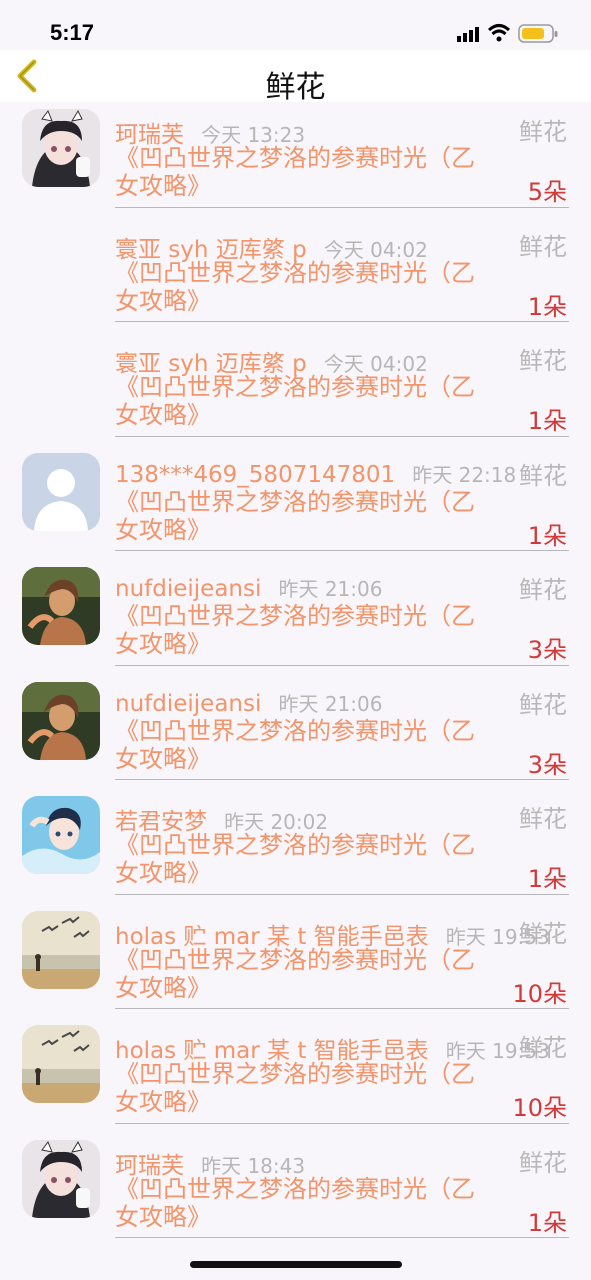 This screenshot has height=1280, width=591. I want to click on signal-icon, so click(468, 34).